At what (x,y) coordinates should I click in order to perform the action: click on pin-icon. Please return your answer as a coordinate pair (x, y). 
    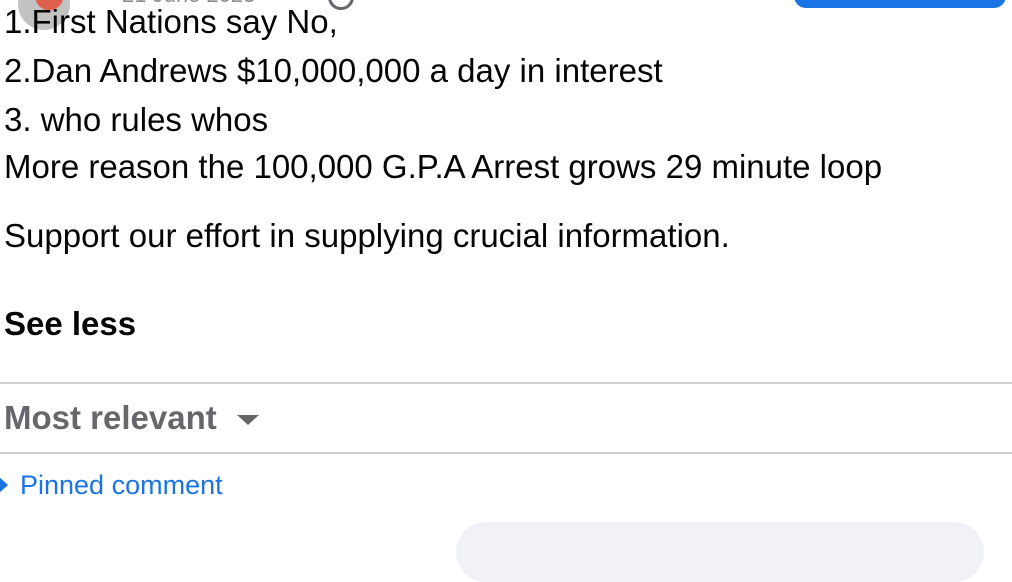
    Looking at the image, I should click on (4, 485).